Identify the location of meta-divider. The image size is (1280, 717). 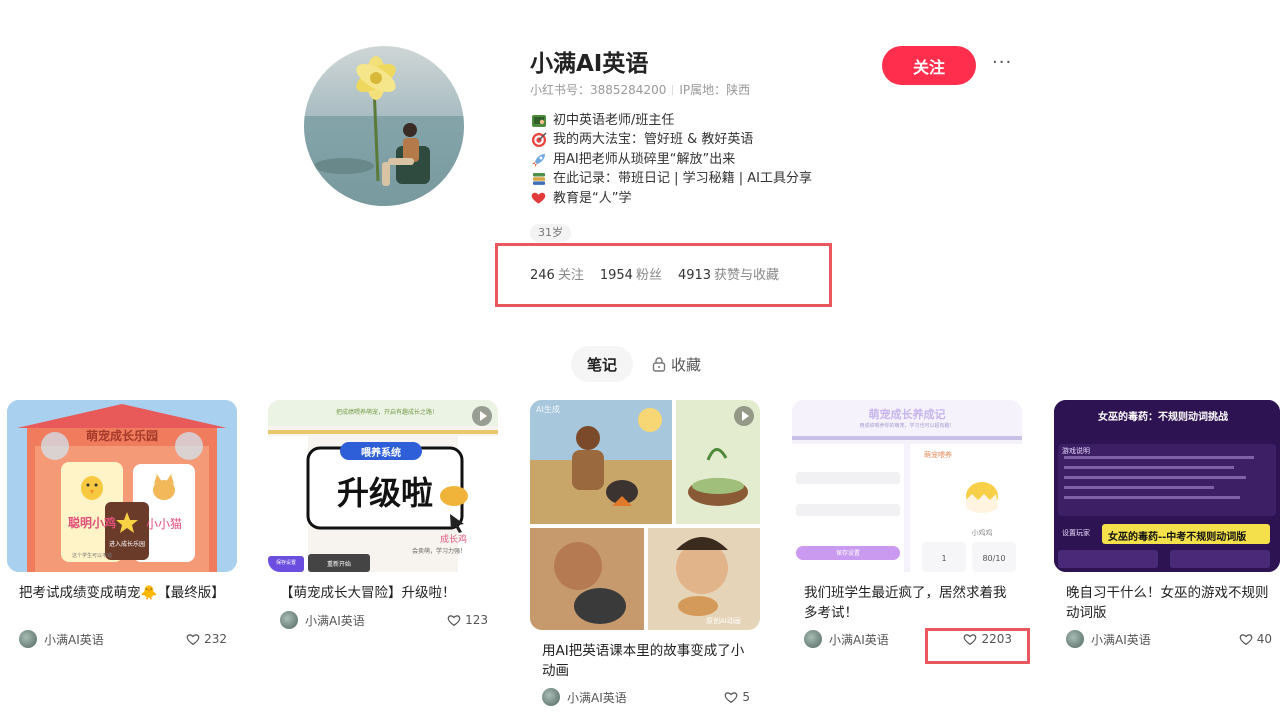
(673, 90).